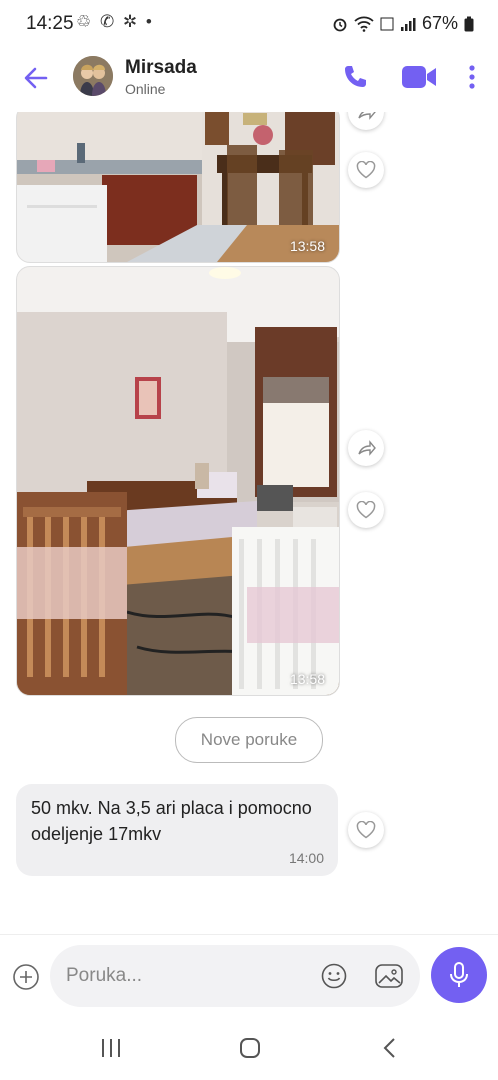  What do you see at coordinates (36, 78) in the screenshot?
I see `back-arrow-icon` at bounding box center [36, 78].